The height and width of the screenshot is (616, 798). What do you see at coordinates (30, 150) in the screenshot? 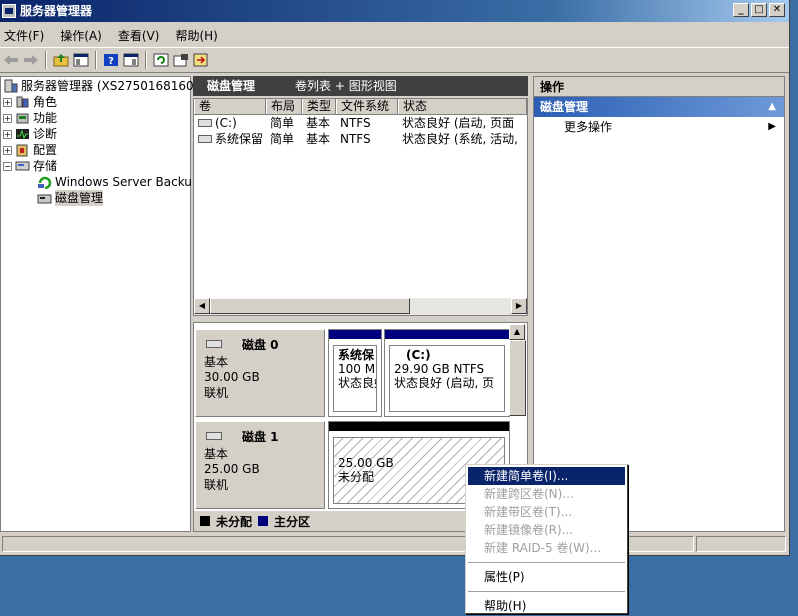
I see `tree-item-configuration: + 配置` at bounding box center [30, 150].